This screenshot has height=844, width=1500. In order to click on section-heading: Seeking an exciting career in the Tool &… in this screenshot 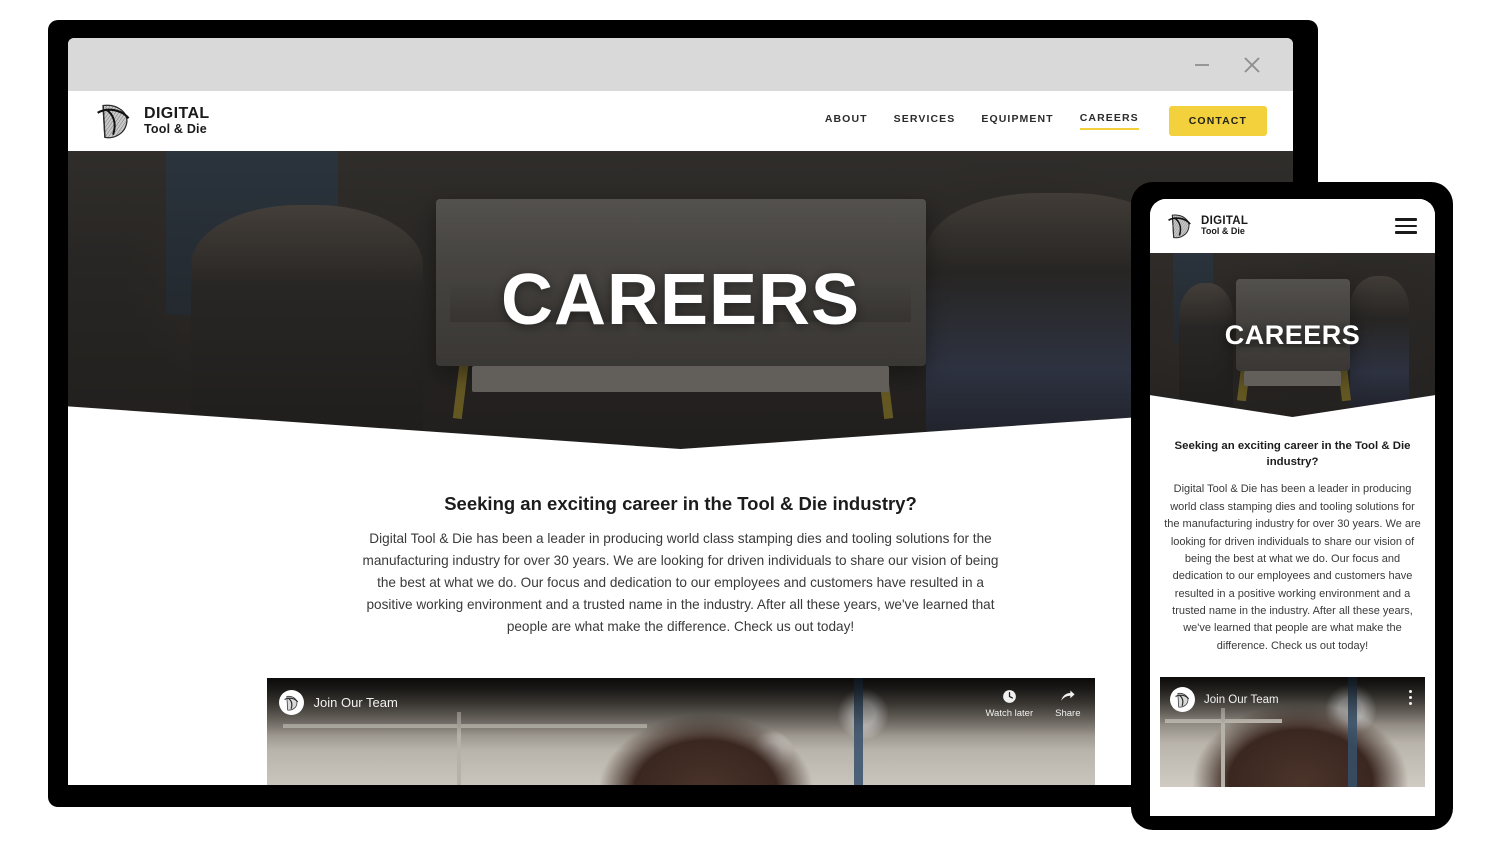, I will do `click(680, 503)`.